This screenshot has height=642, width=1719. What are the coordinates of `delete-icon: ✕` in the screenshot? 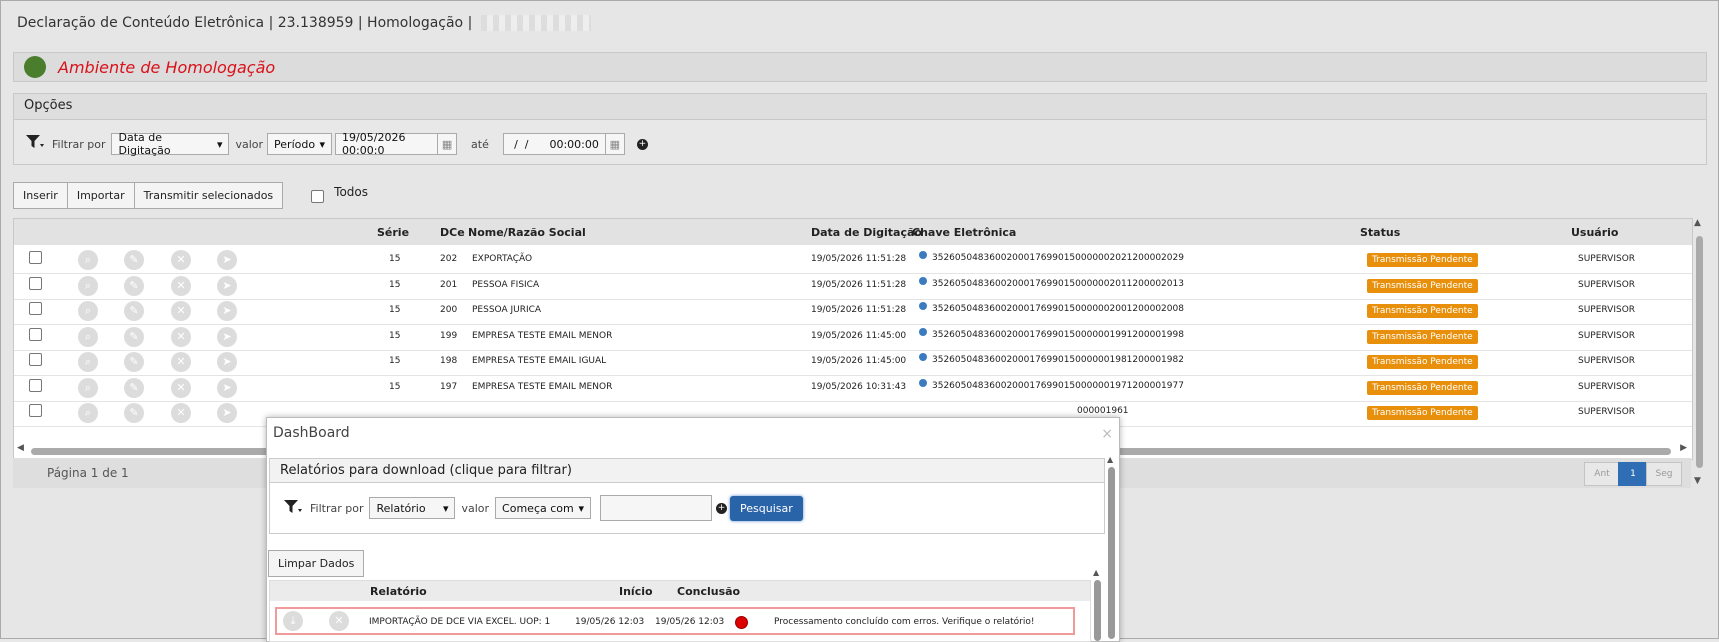 It's located at (339, 621).